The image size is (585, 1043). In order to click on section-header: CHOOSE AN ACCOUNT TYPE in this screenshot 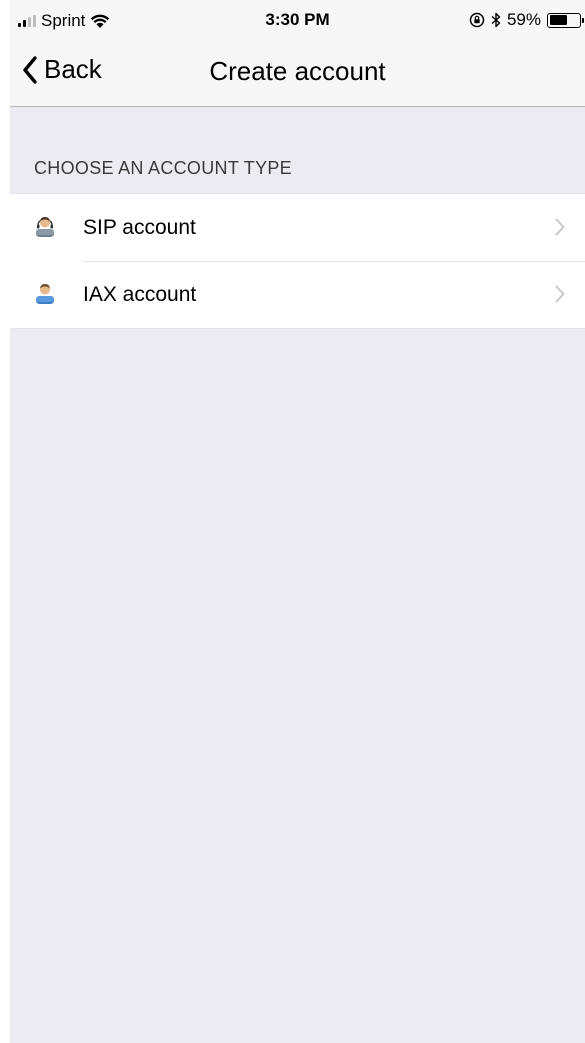, I will do `click(163, 168)`.